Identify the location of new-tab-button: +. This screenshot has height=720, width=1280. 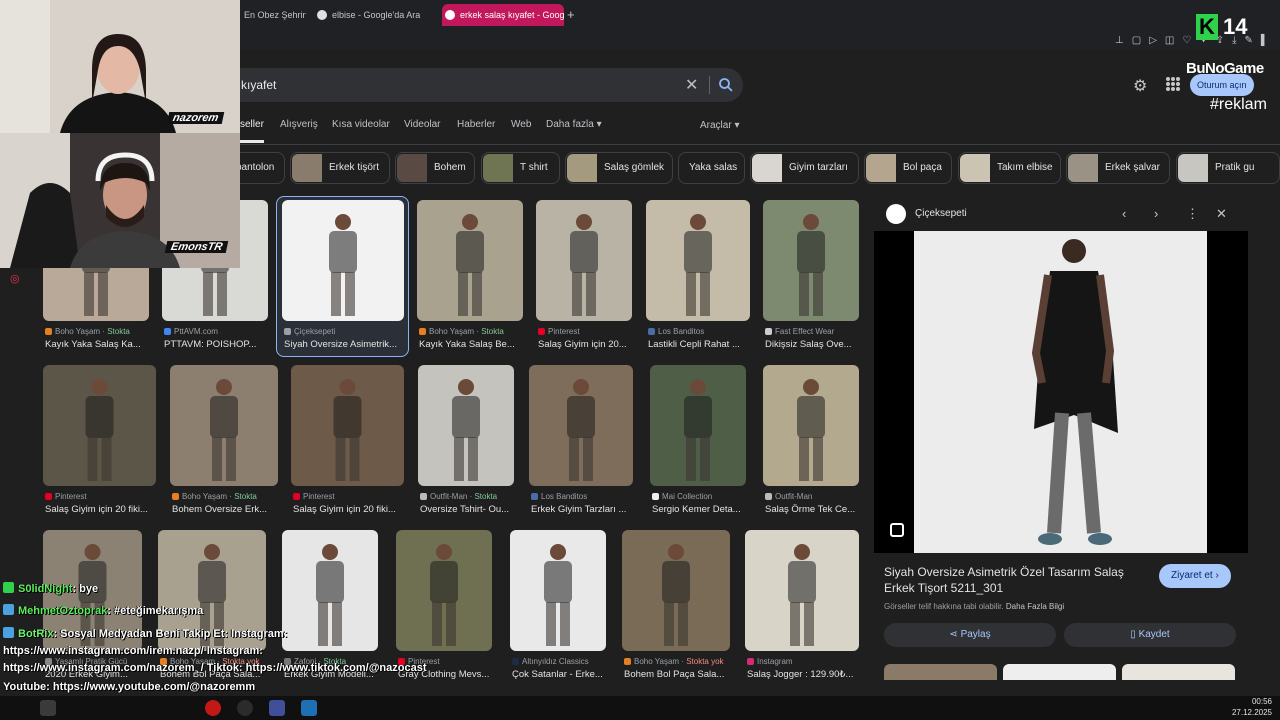
(571, 14).